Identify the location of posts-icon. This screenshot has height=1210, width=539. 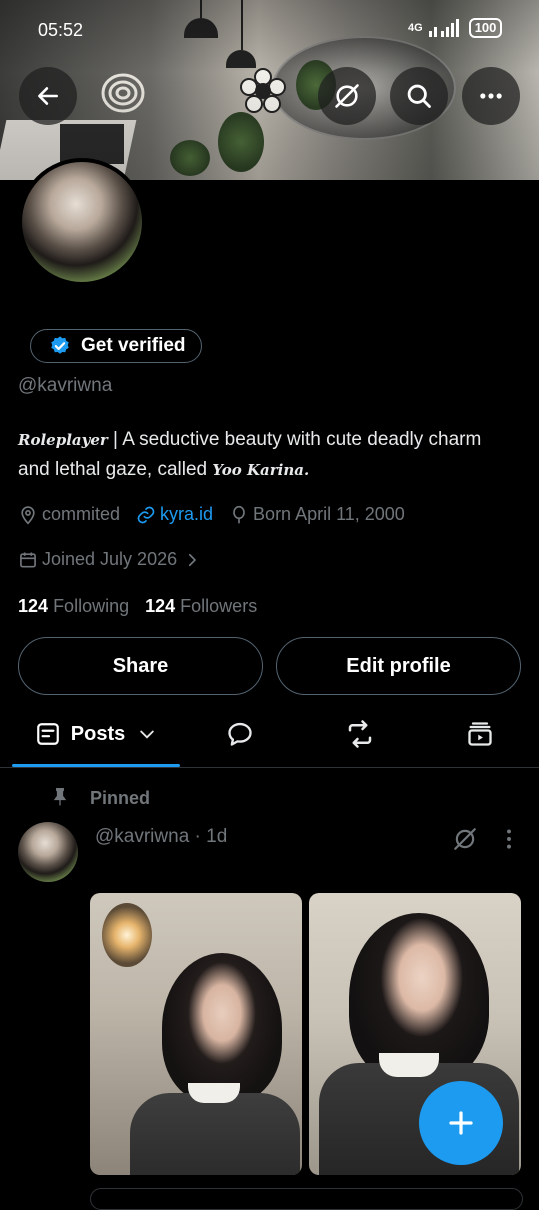
(47, 734).